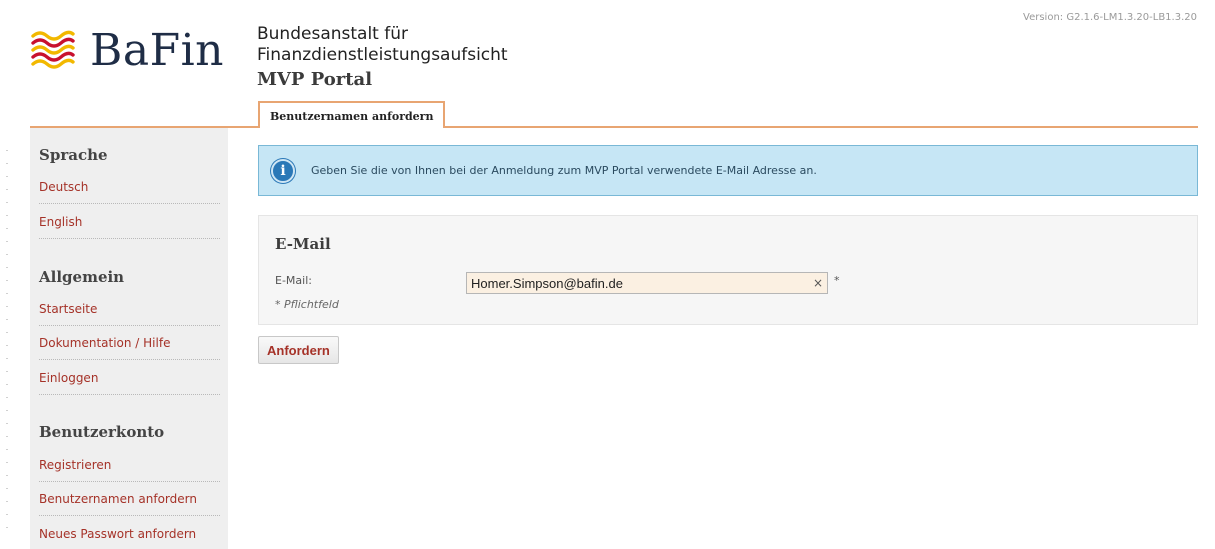  Describe the element at coordinates (352, 114) in the screenshot. I see `tab-benutzernamen-anfordern: Benutzernamen anfordern` at that location.